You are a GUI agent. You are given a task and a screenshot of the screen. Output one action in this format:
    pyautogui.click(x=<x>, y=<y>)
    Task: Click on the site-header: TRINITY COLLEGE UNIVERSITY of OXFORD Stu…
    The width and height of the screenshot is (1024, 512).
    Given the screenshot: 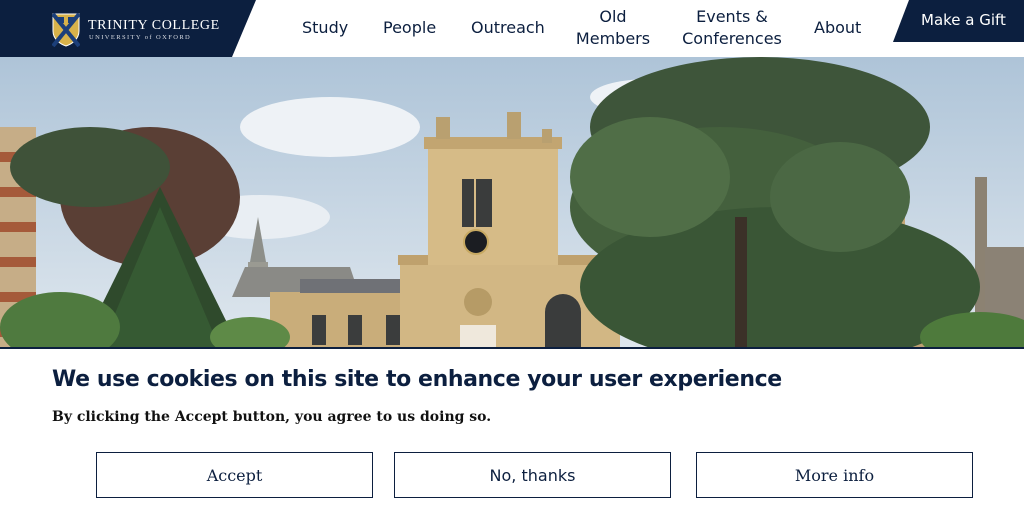 What is the action you would take?
    pyautogui.click(x=512, y=28)
    